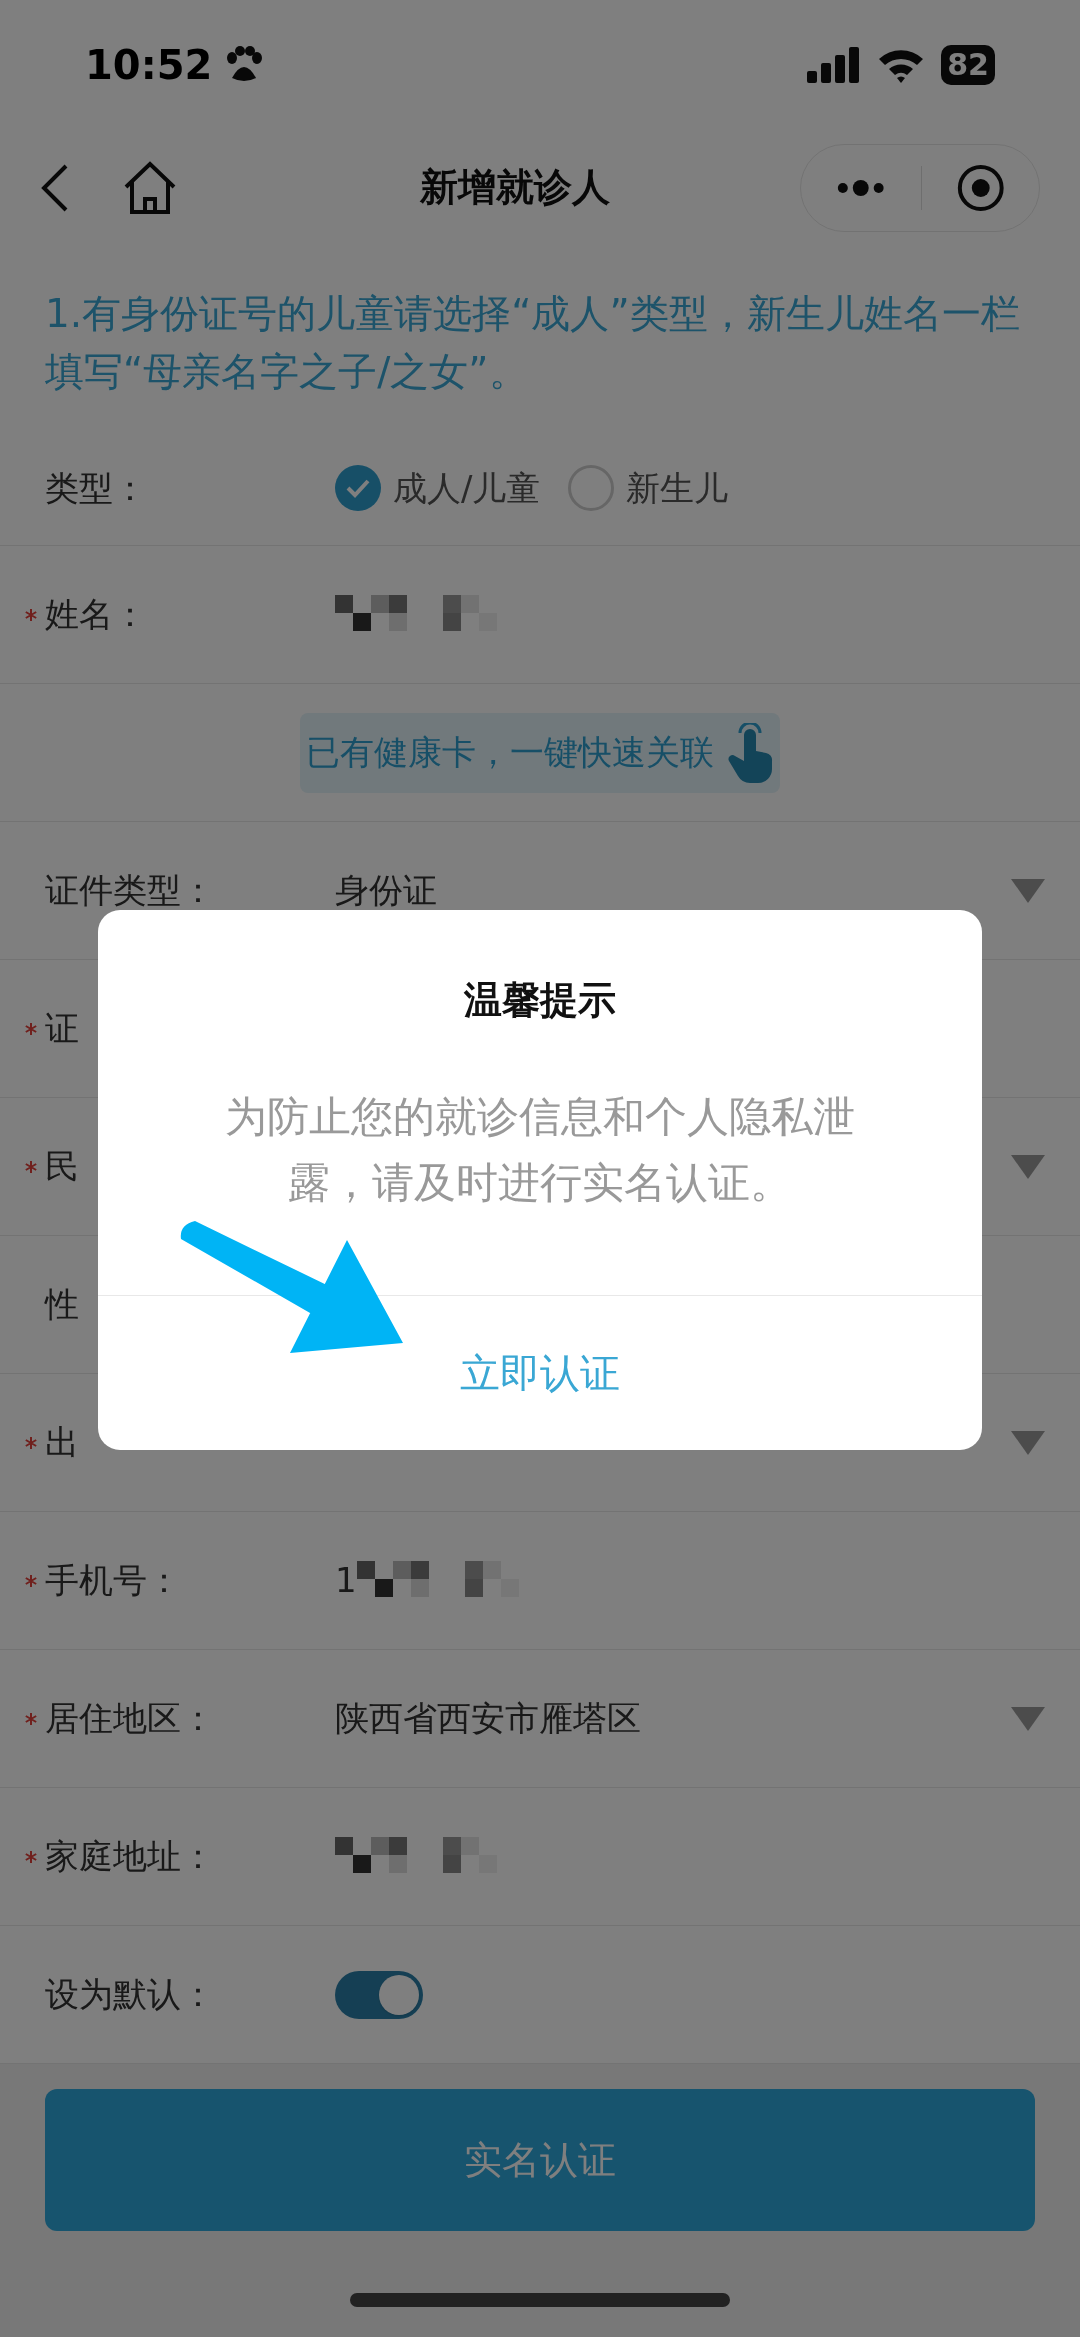  What do you see at coordinates (750, 752) in the screenshot?
I see `tap-hand-icon` at bounding box center [750, 752].